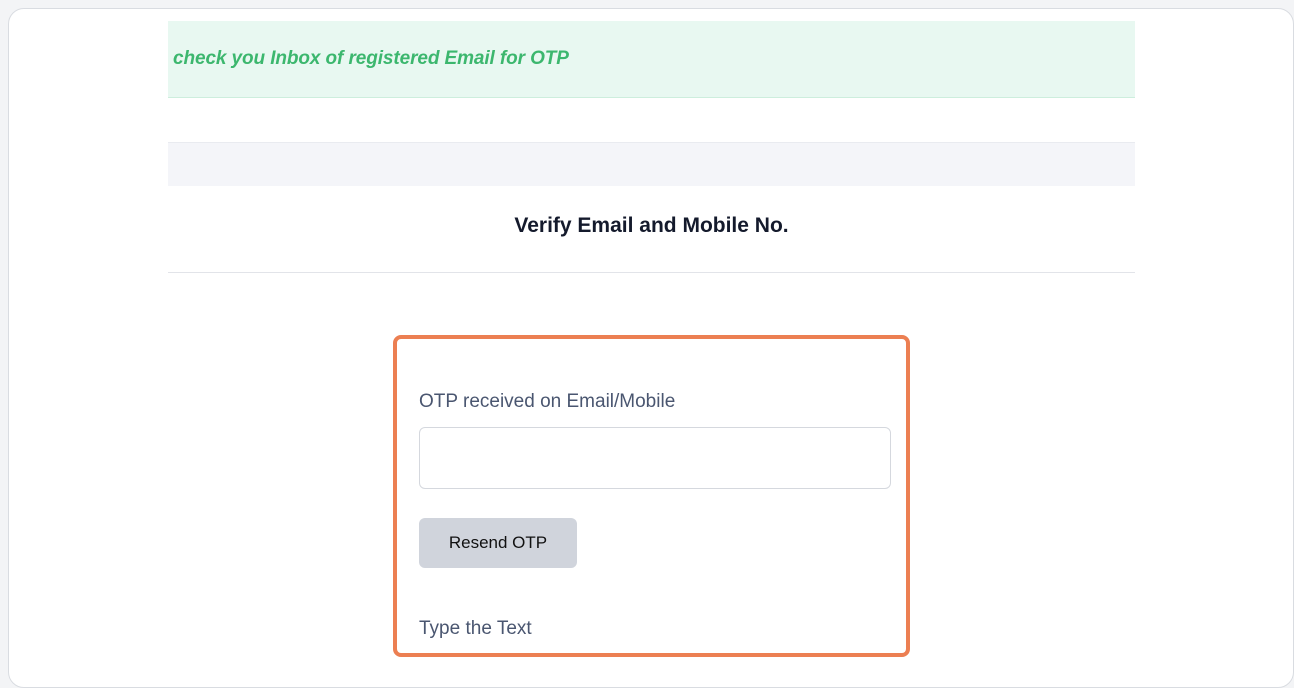 The height and width of the screenshot is (688, 1294). Describe the element at coordinates (651, 272) in the screenshot. I see `title-divider` at that location.